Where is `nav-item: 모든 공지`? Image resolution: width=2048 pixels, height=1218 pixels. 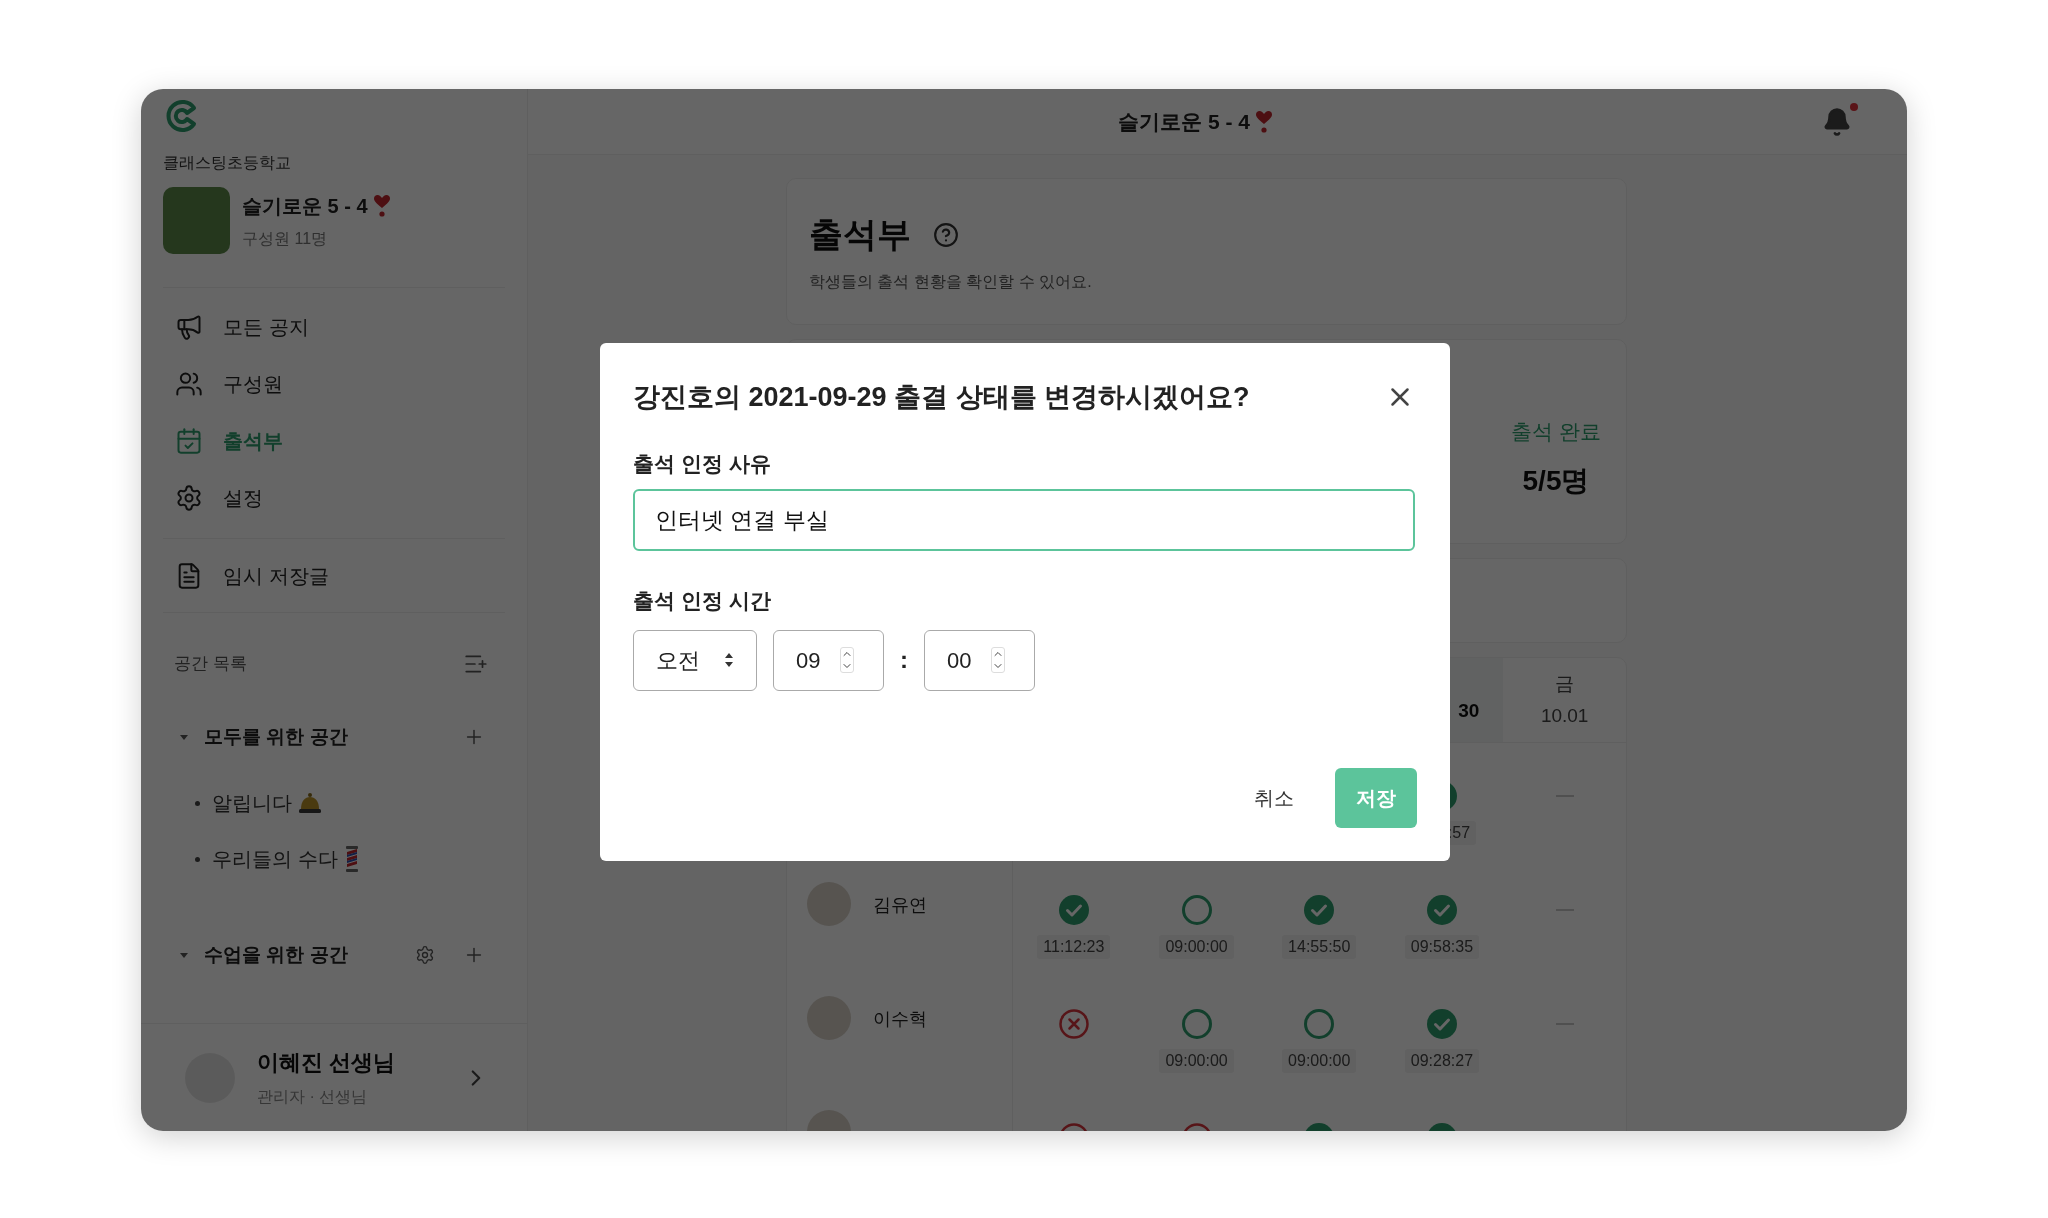 nav-item: 모든 공지 is located at coordinates (334, 326).